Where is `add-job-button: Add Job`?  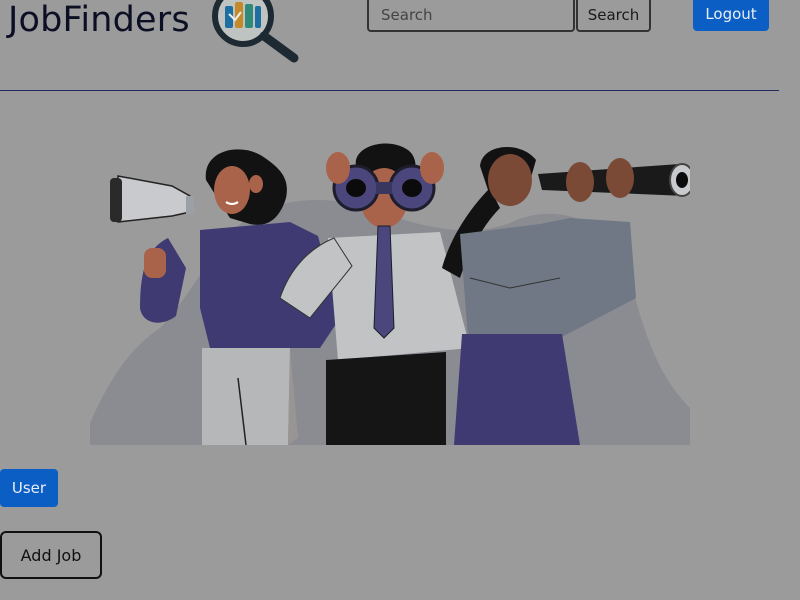 add-job-button: Add Job is located at coordinates (51, 555).